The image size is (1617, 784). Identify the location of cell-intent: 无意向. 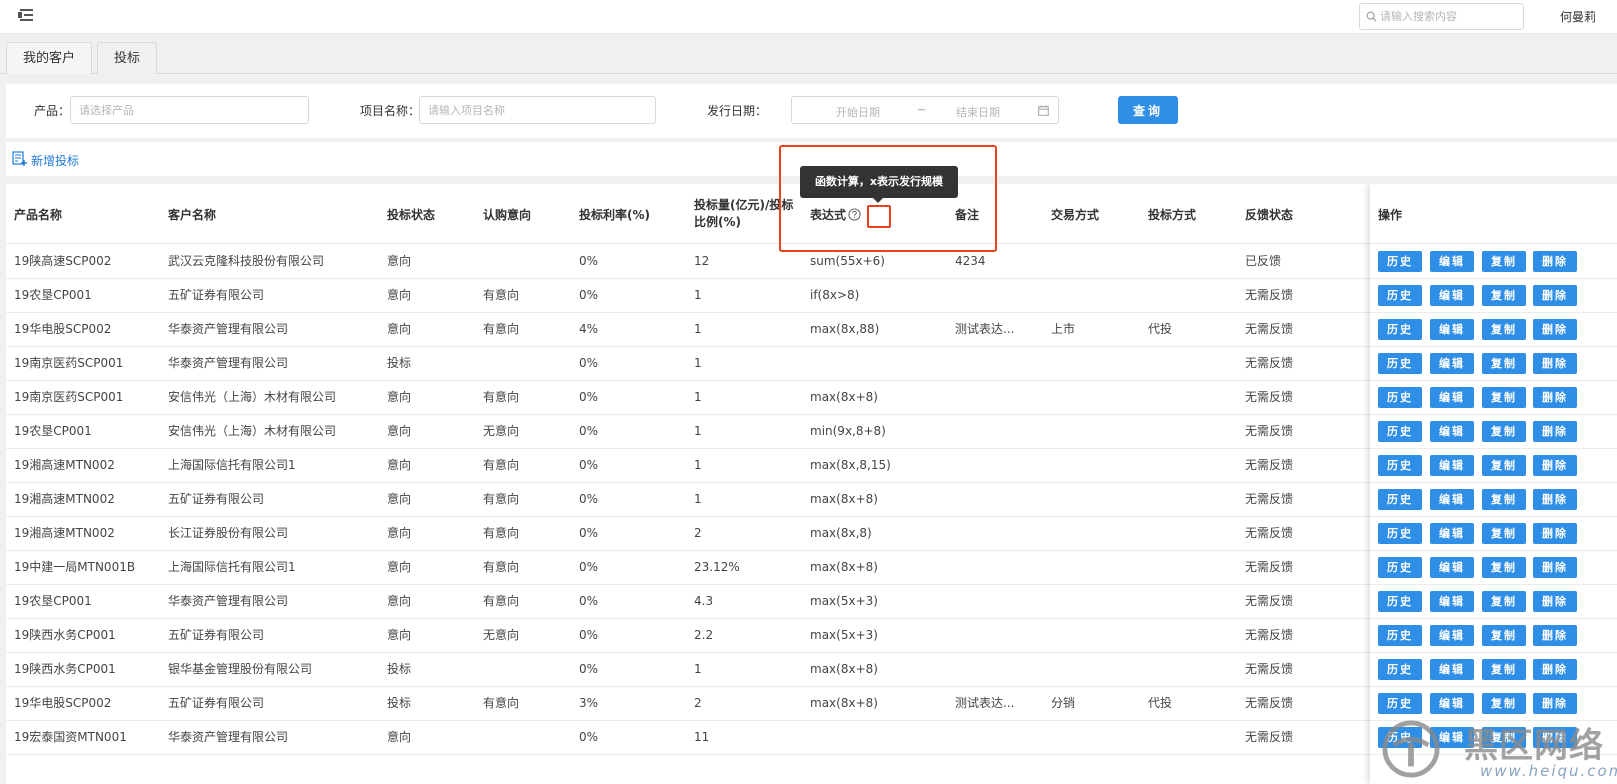
(501, 635).